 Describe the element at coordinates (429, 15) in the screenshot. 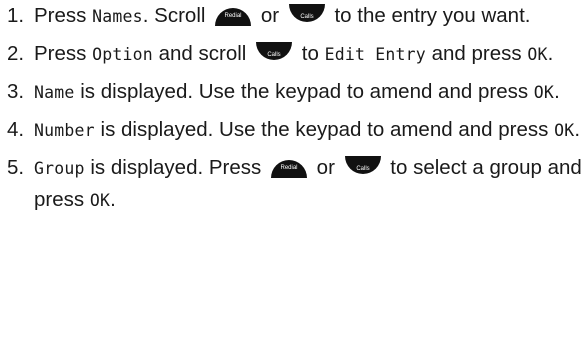

I see `step-text-fragment: to the entry you want.` at that location.